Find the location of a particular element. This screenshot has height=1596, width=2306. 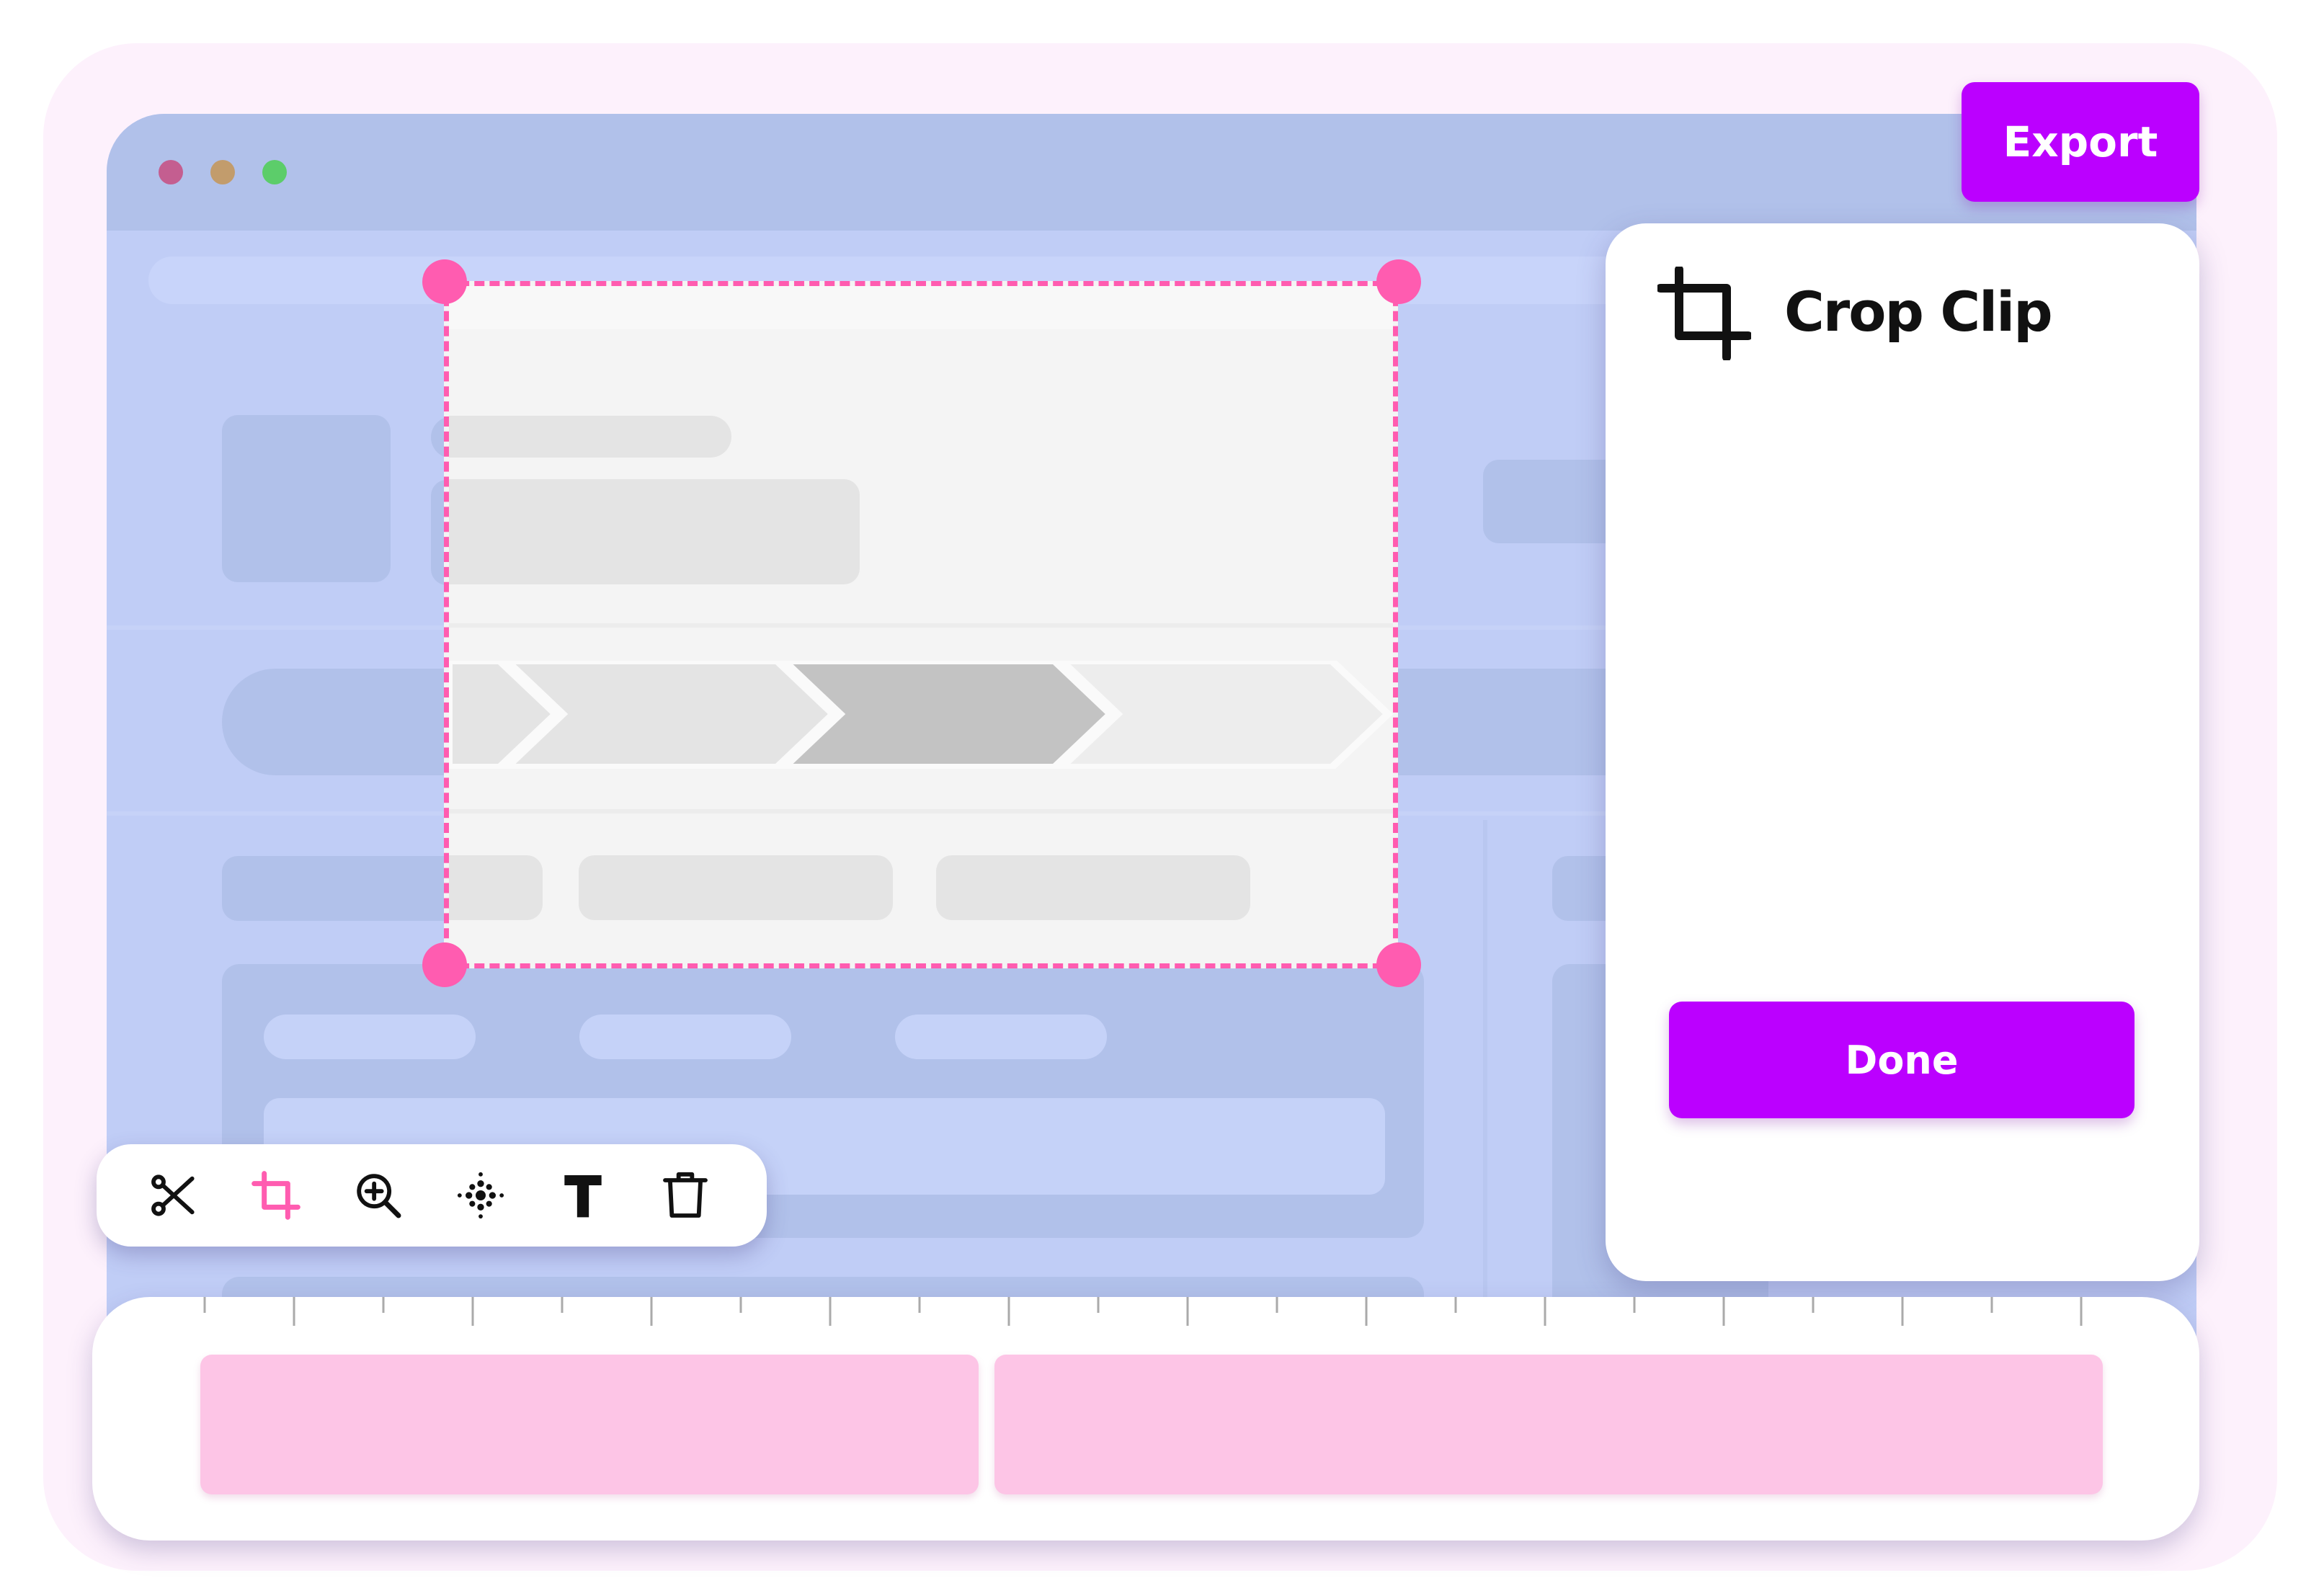

minimize-dot is located at coordinates (222, 172).